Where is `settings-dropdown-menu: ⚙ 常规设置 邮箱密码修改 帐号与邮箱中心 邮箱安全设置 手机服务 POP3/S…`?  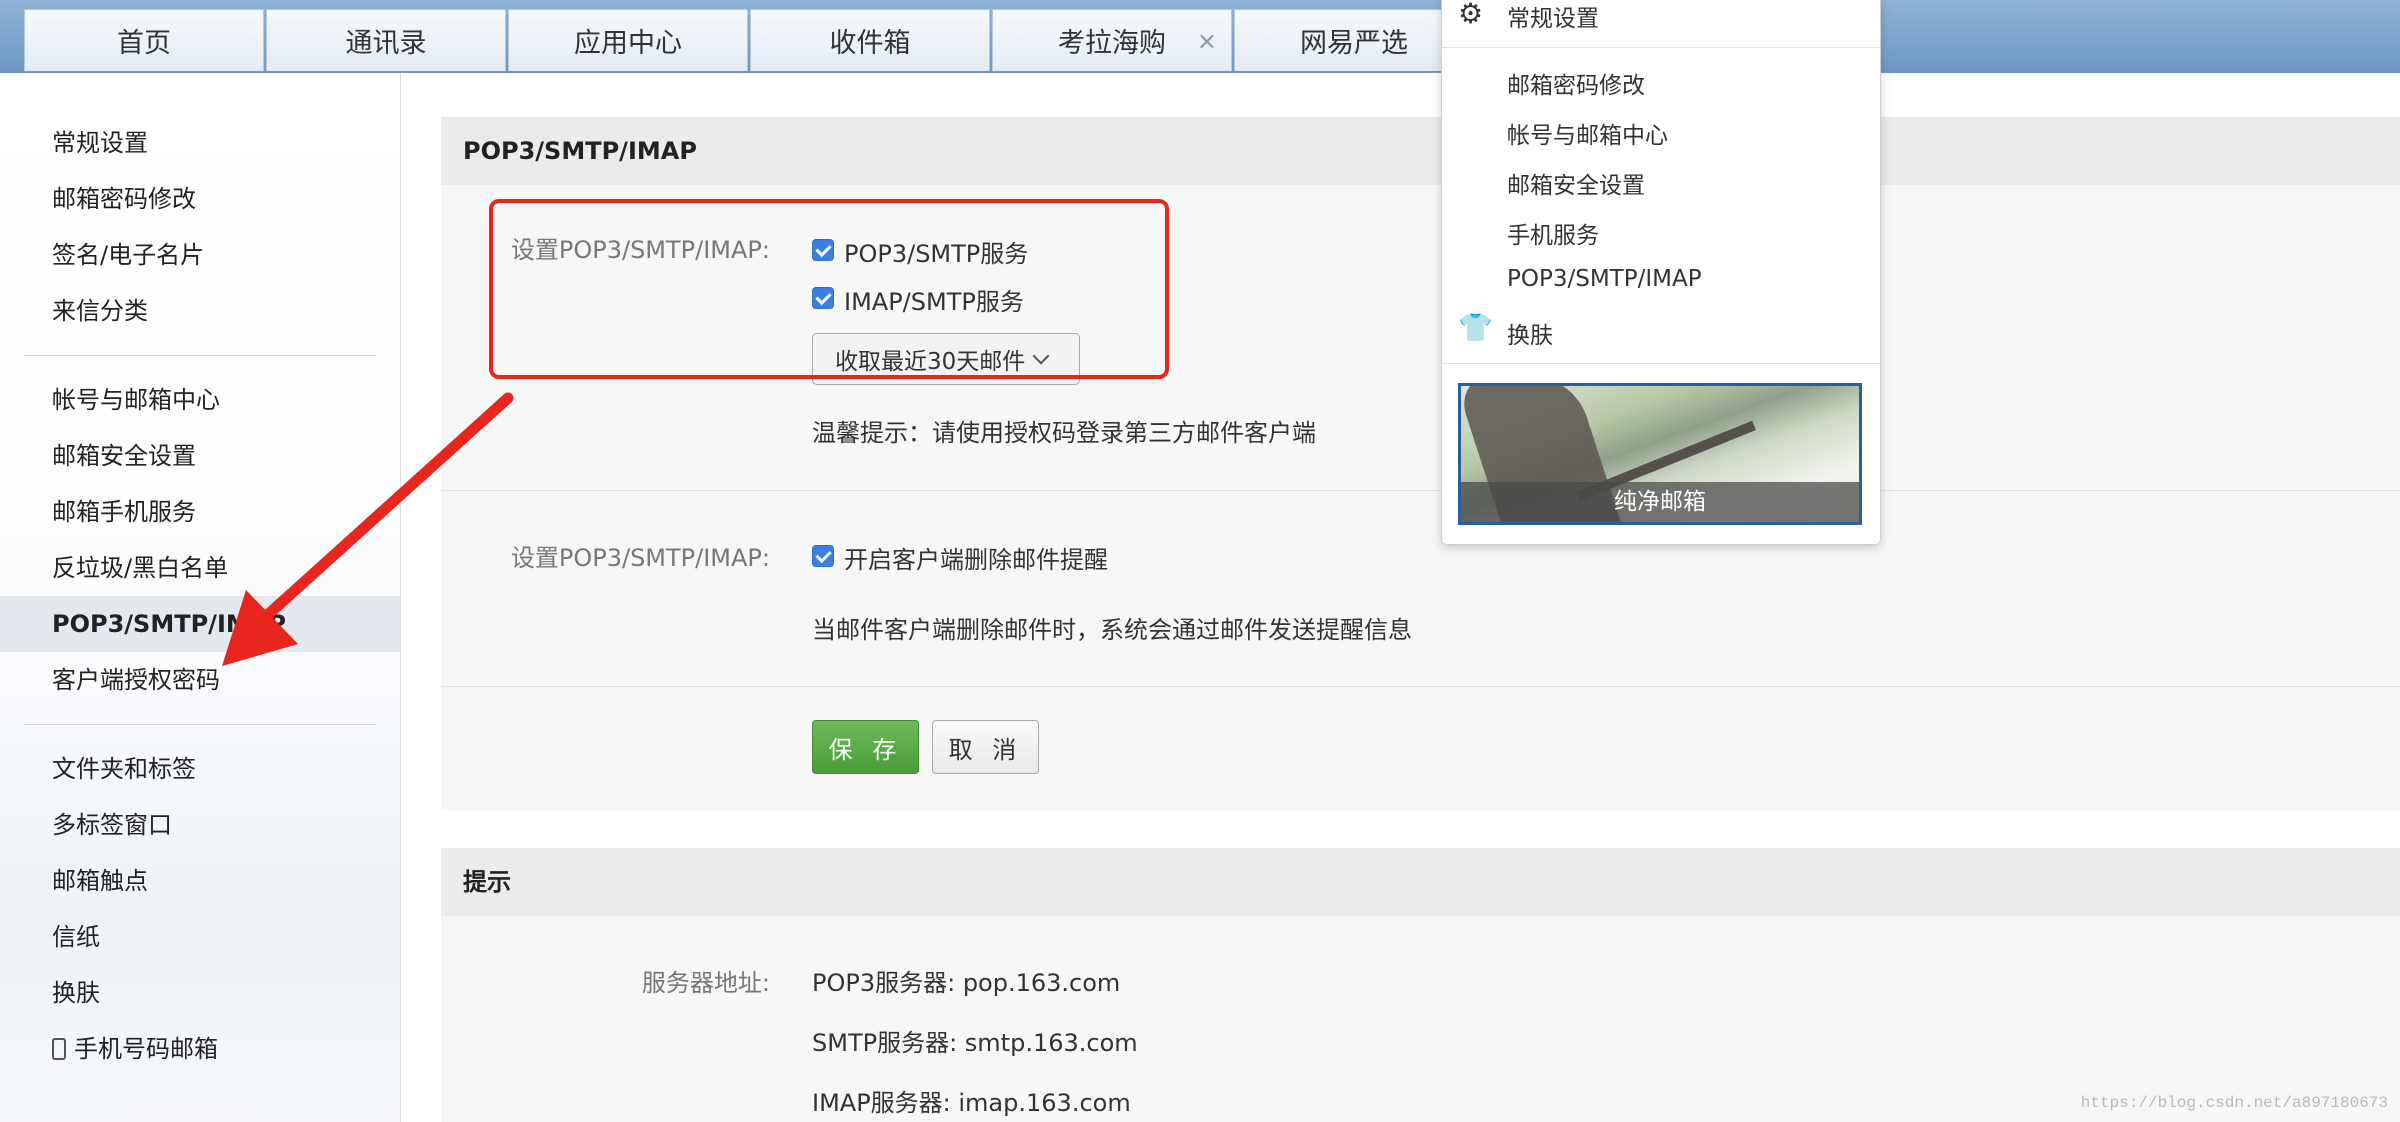 settings-dropdown-menu: ⚙ 常规设置 邮箱密码修改 帐号与邮箱中心 邮箱安全设置 手机服务 POP3/S… is located at coordinates (1661, 272).